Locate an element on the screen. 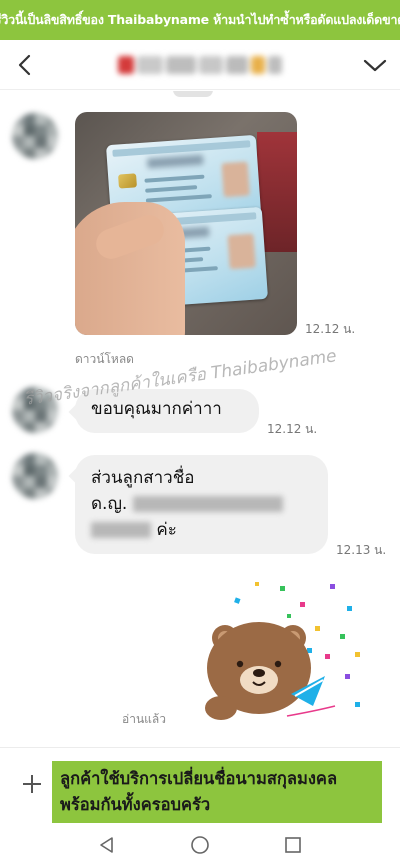 The image size is (400, 867). message-text-line: ด.ญ. is located at coordinates (201, 504).